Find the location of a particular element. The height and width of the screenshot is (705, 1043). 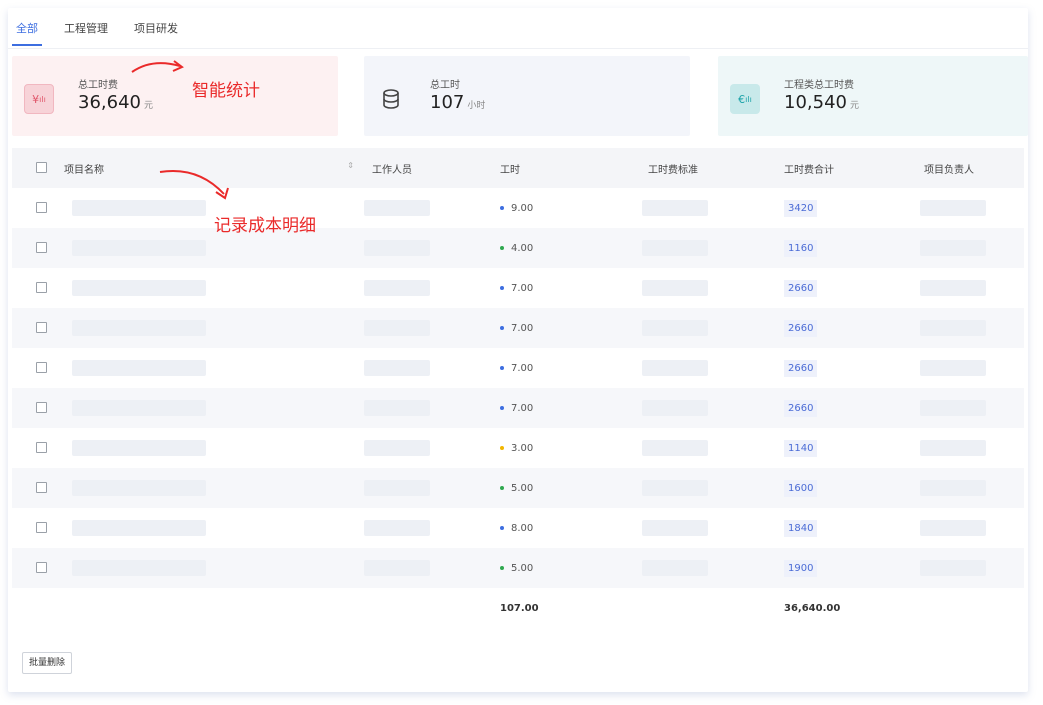

column-header: 项目名称 is located at coordinates (84, 170).